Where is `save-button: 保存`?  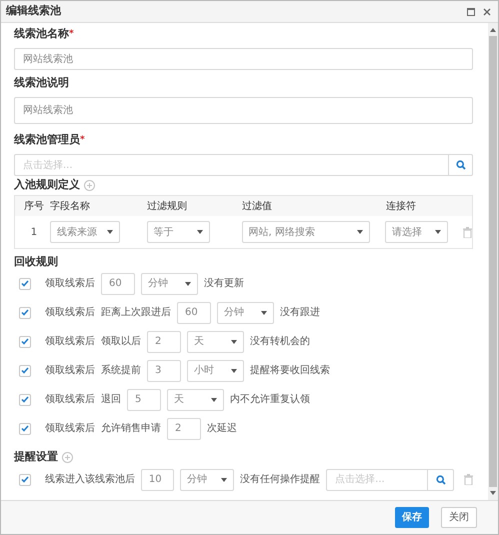 save-button: 保存 is located at coordinates (412, 517).